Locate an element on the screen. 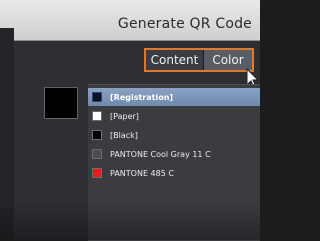 The image size is (320, 241). swatch-label: [Paper] is located at coordinates (124, 116).